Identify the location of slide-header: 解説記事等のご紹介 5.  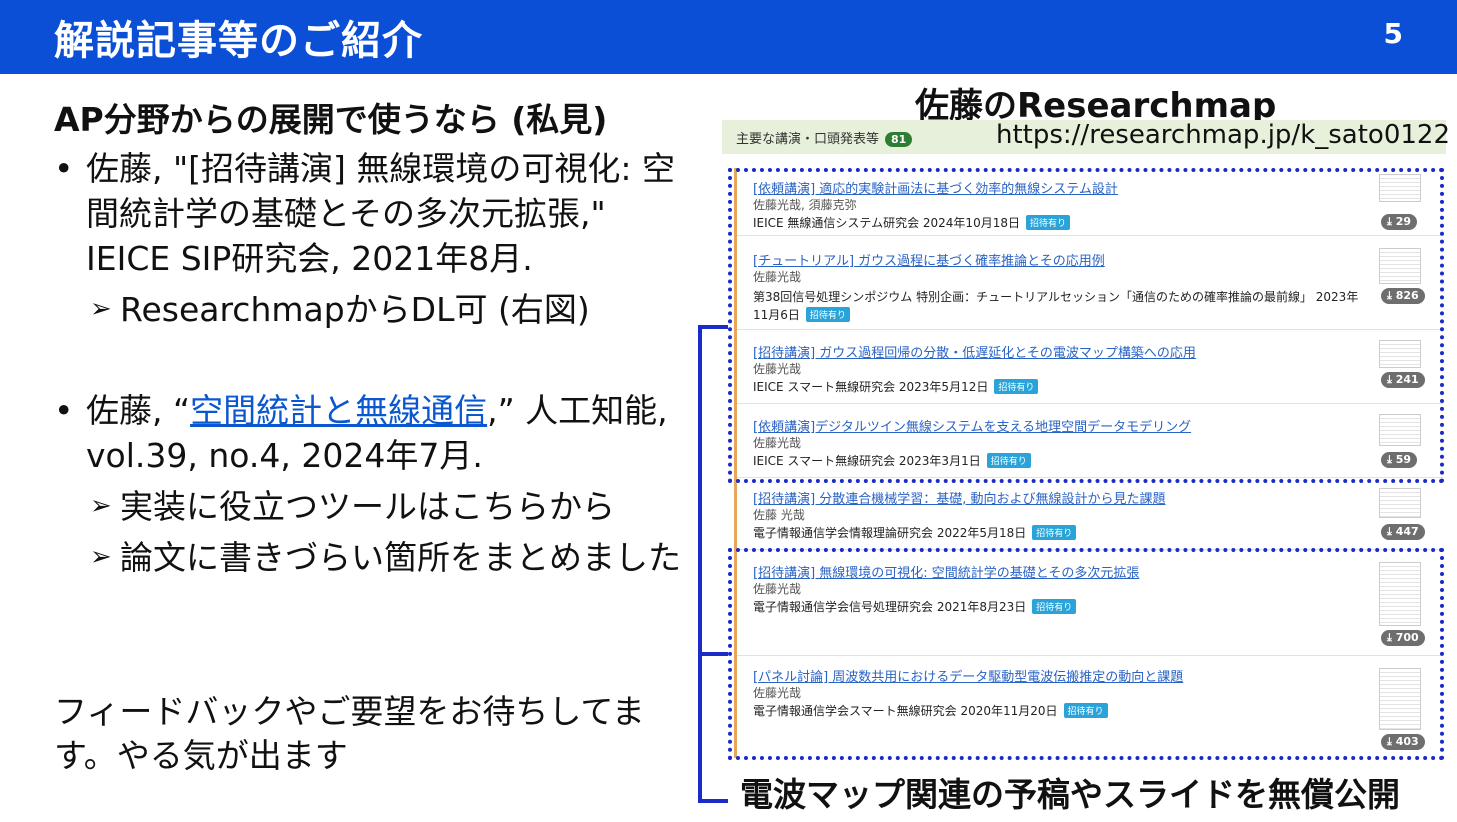
(728, 37).